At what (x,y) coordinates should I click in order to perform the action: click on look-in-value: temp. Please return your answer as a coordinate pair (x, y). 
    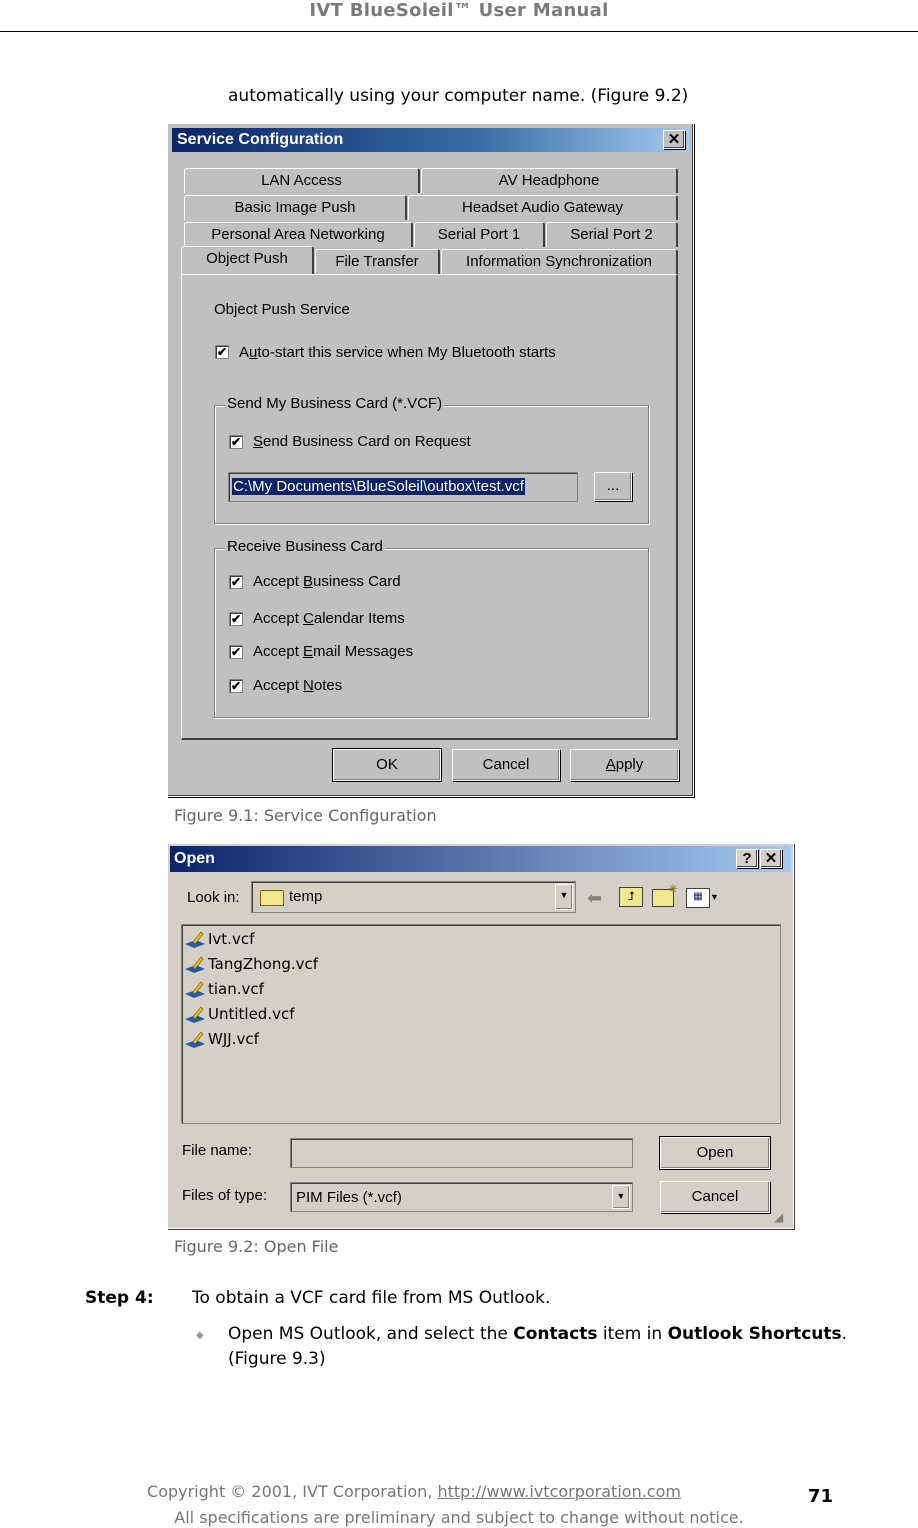
    Looking at the image, I should click on (306, 896).